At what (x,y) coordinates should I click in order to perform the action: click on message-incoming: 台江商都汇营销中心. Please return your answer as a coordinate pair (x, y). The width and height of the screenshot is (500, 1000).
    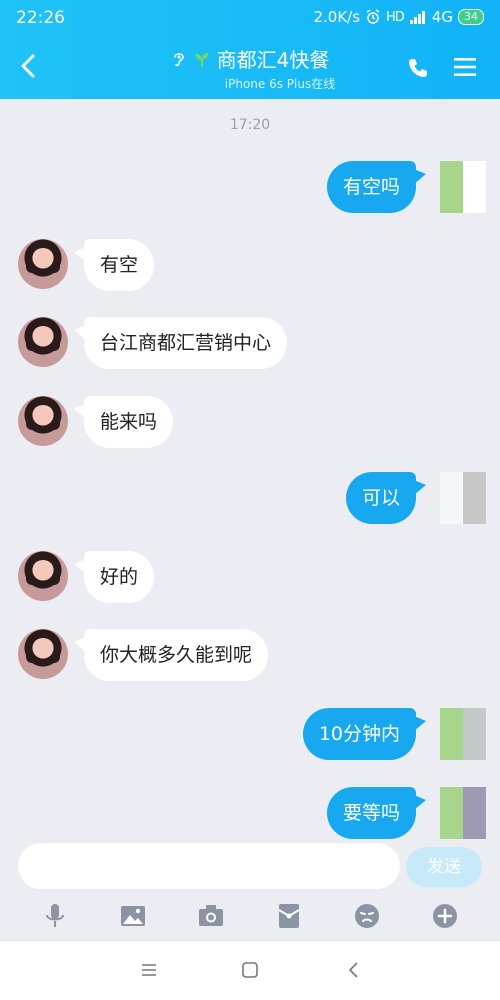
    Looking at the image, I should click on (250, 347).